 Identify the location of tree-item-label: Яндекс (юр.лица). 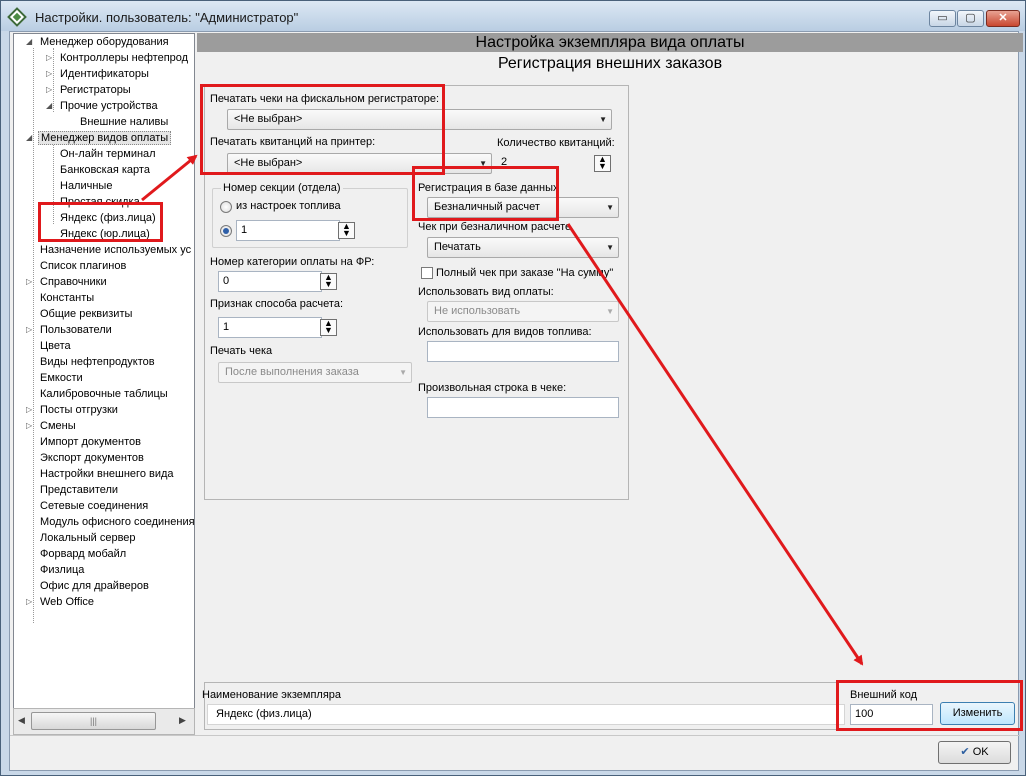
(105, 234).